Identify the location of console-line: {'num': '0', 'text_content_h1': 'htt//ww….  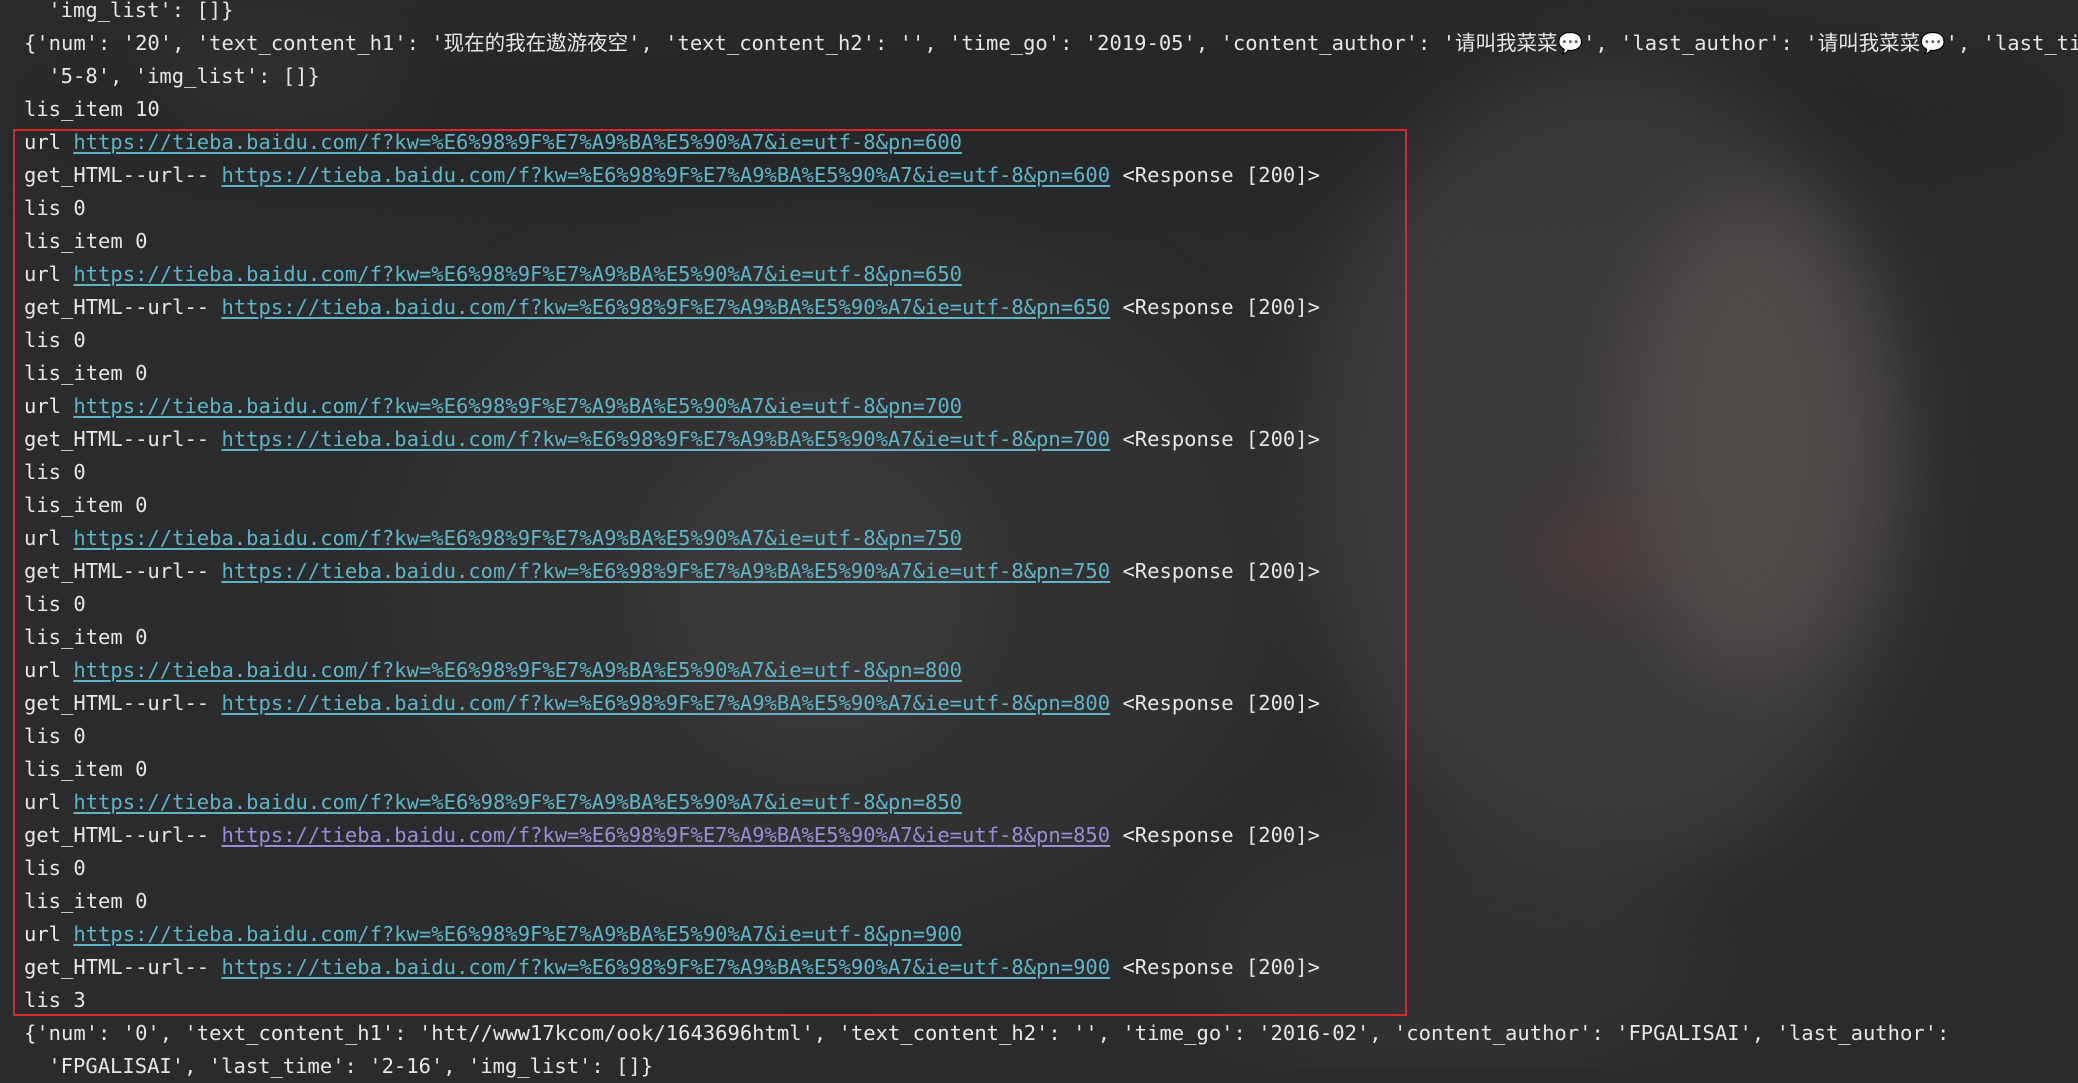
(987, 1033).